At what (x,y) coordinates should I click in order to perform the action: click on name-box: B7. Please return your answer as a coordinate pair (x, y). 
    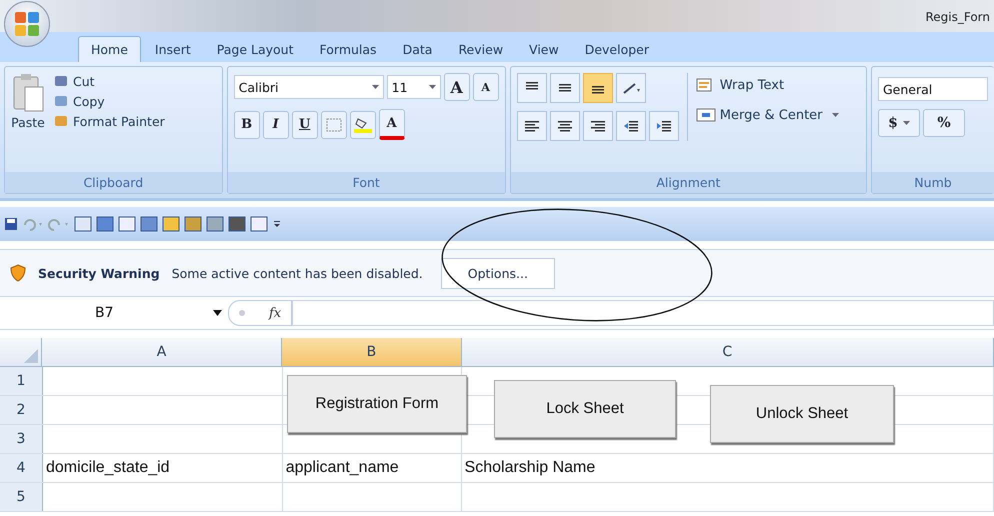
    Looking at the image, I should click on (114, 313).